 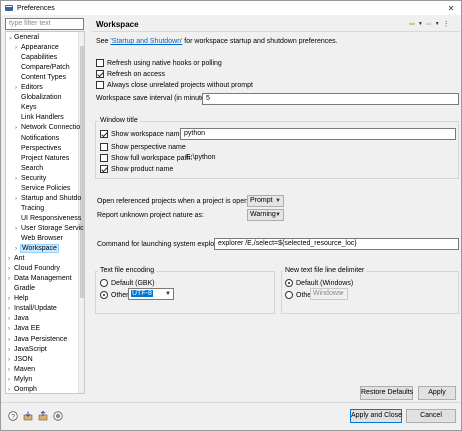 What do you see at coordinates (446, 24) in the screenshot?
I see `view-menu-icon: ⋮` at bounding box center [446, 24].